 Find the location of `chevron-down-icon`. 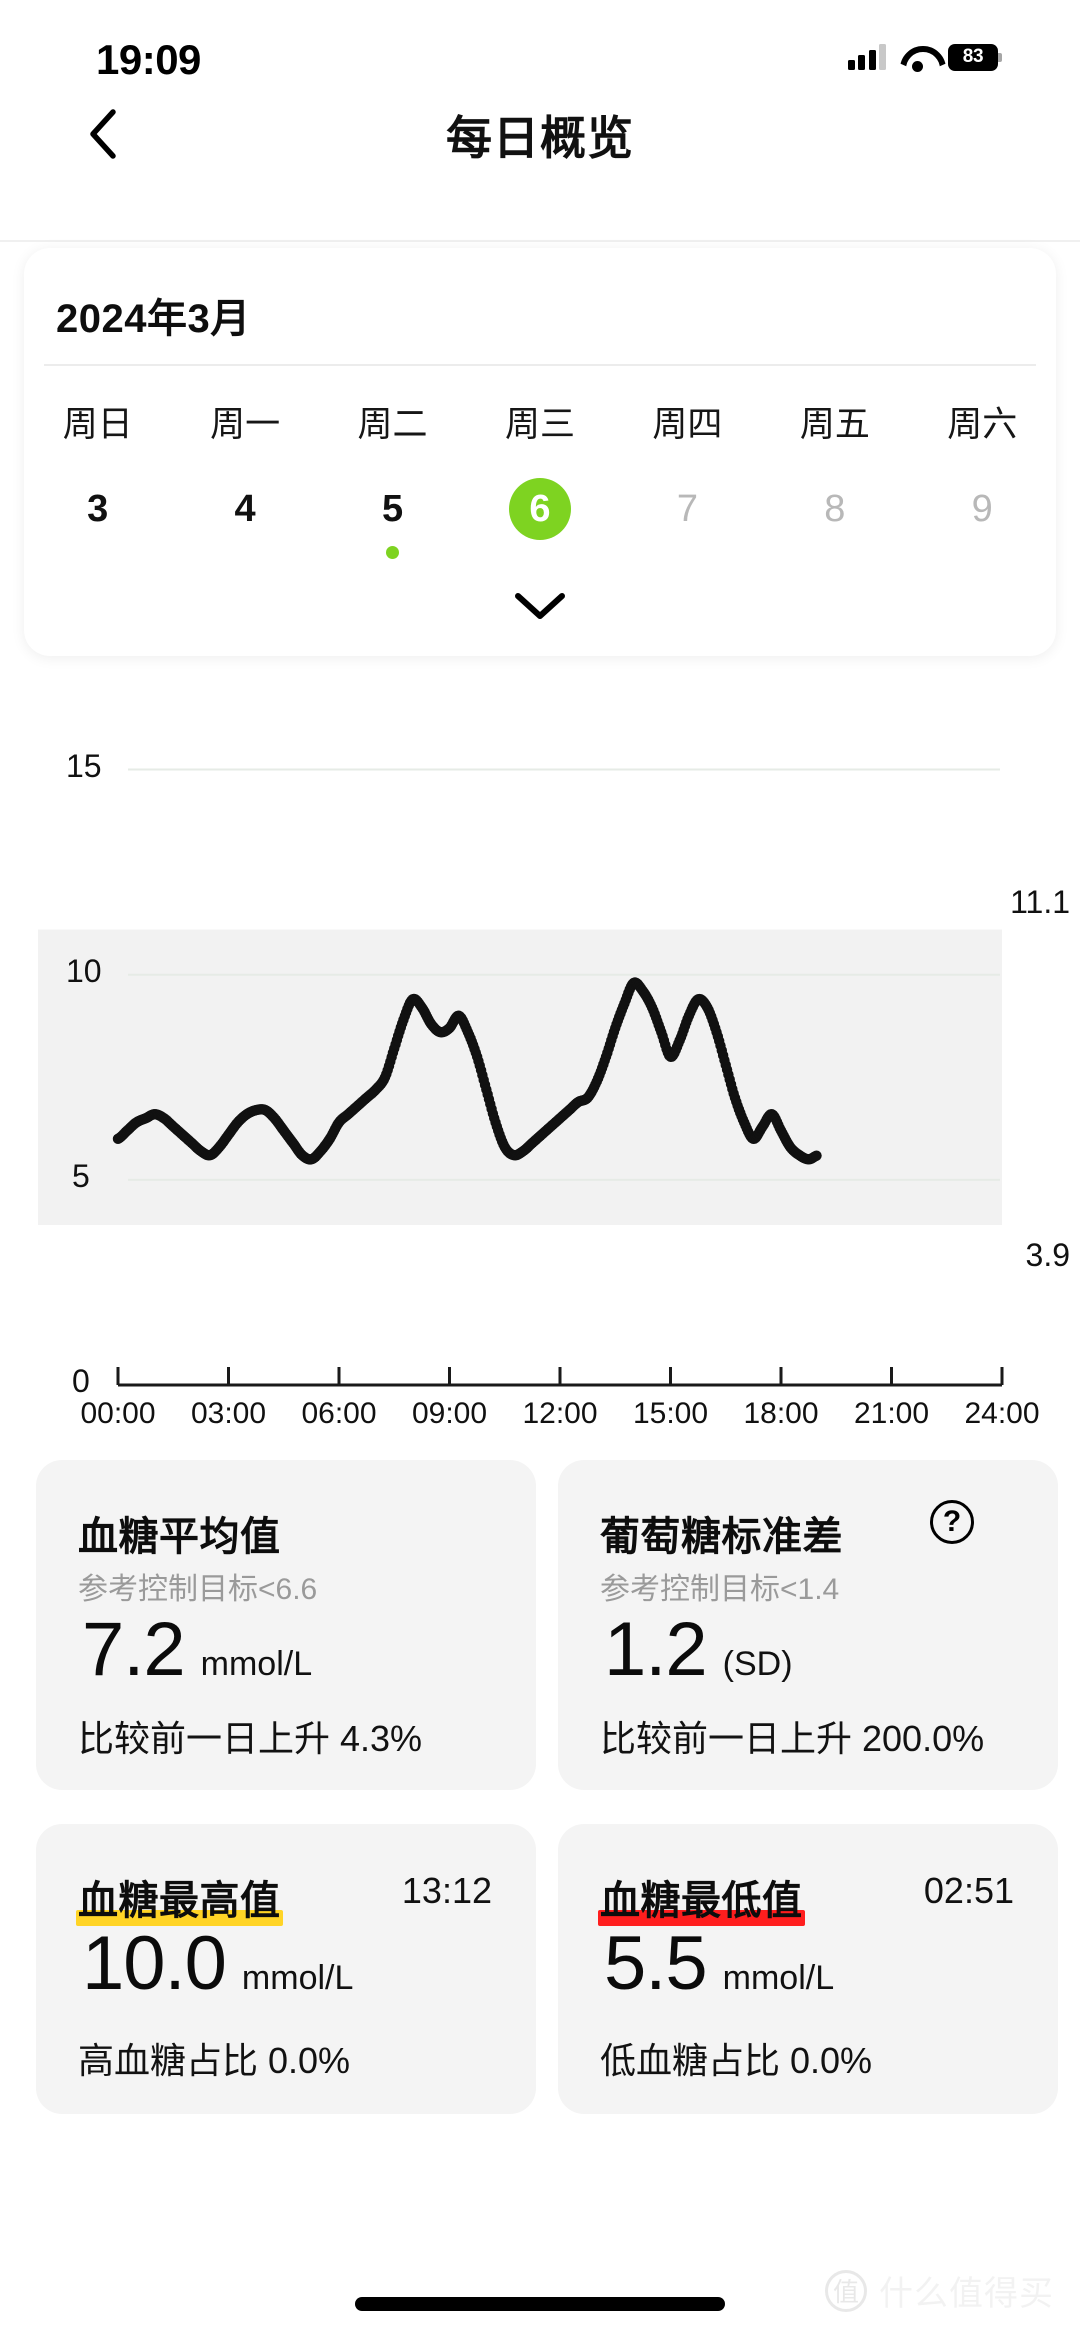

chevron-down-icon is located at coordinates (540, 606).